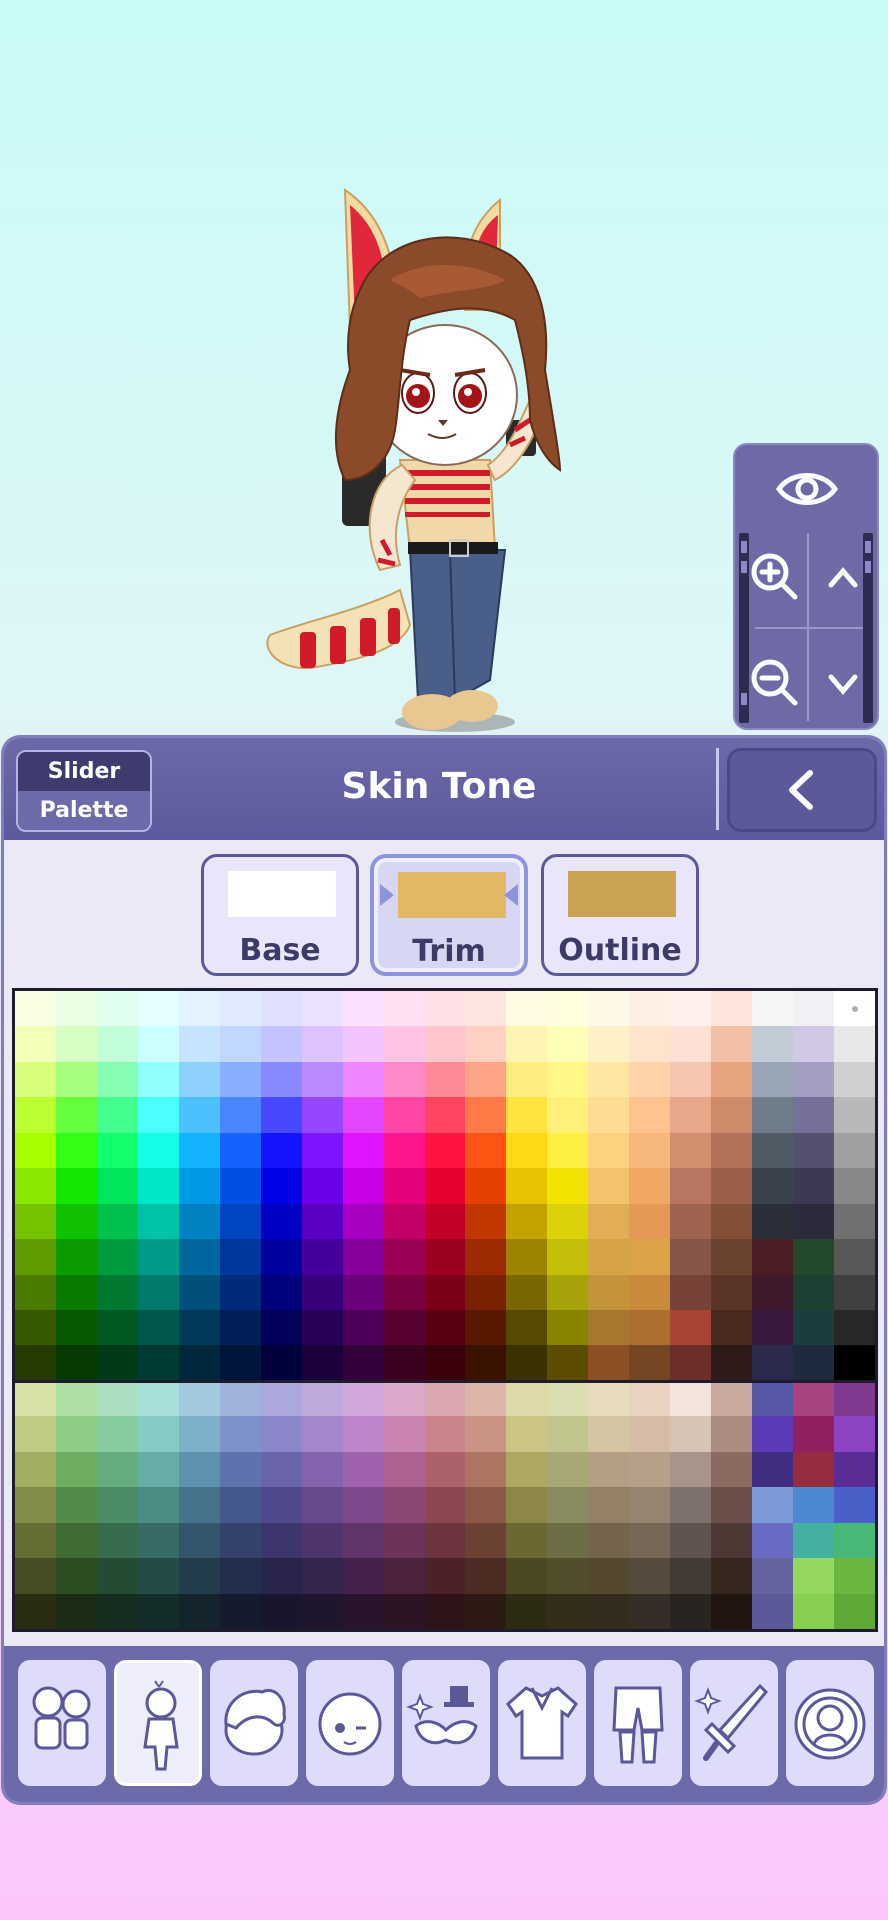 This screenshot has height=1920, width=888. What do you see at coordinates (158, 1723) in the screenshot?
I see `nav-body-button` at bounding box center [158, 1723].